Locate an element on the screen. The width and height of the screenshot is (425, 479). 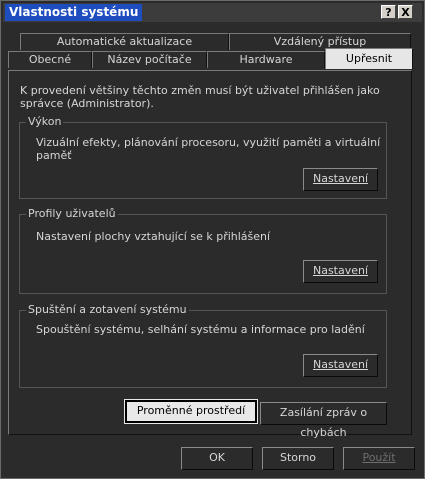
environment-variables-label: Proměnné prostředí is located at coordinates (191, 410).